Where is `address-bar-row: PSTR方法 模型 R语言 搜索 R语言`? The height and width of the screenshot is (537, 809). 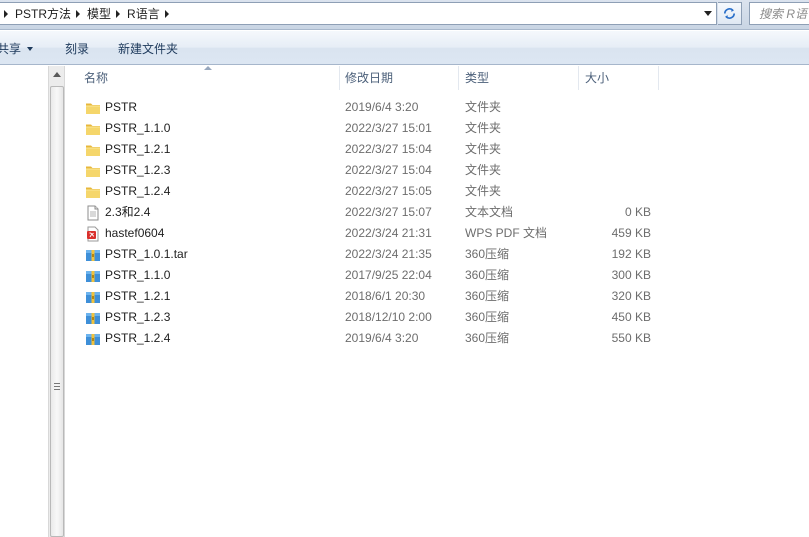 address-bar-row: PSTR方法 模型 R语言 搜索 R语言 is located at coordinates (404, 15).